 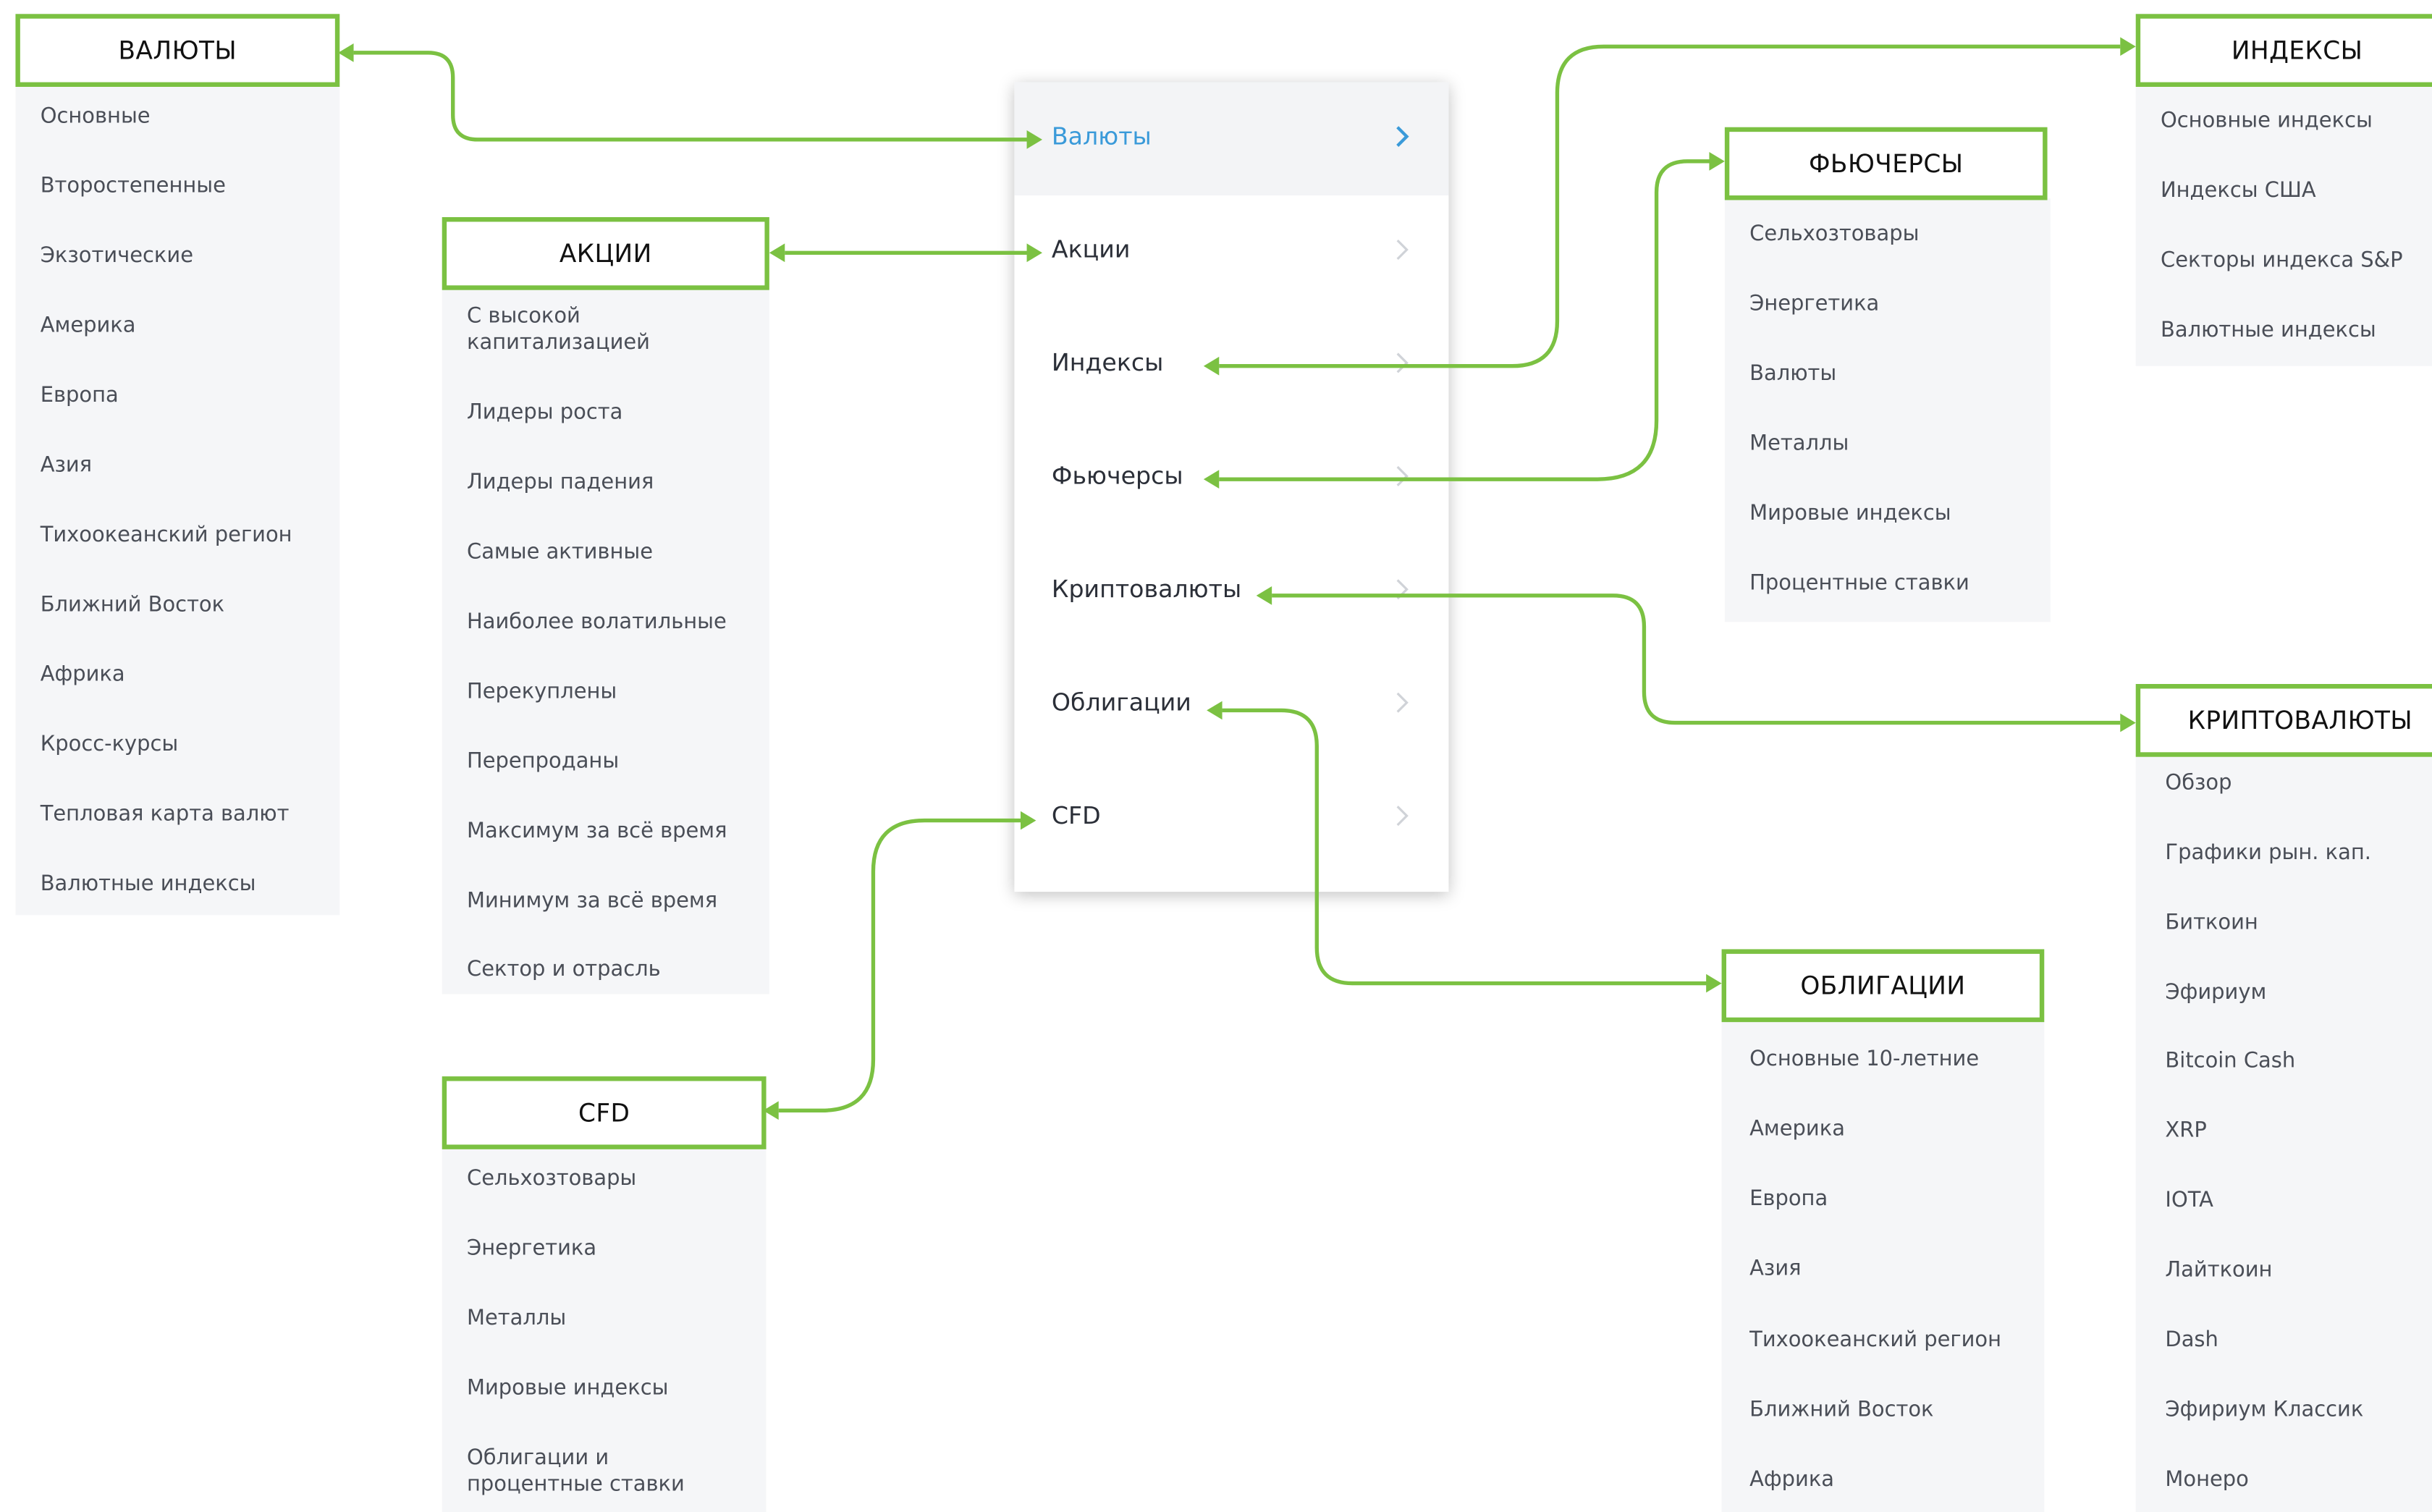 I want to click on connector-currencies, so click(x=691, y=96).